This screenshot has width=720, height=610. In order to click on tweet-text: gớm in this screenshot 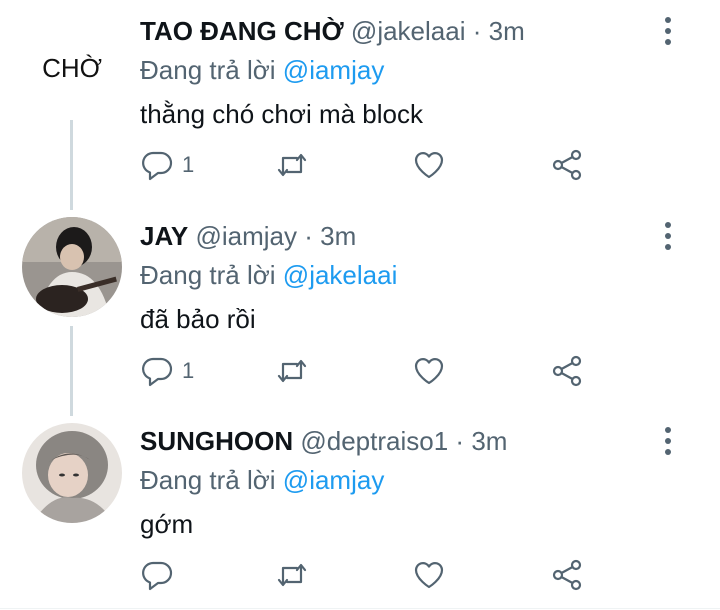, I will do `click(167, 524)`.